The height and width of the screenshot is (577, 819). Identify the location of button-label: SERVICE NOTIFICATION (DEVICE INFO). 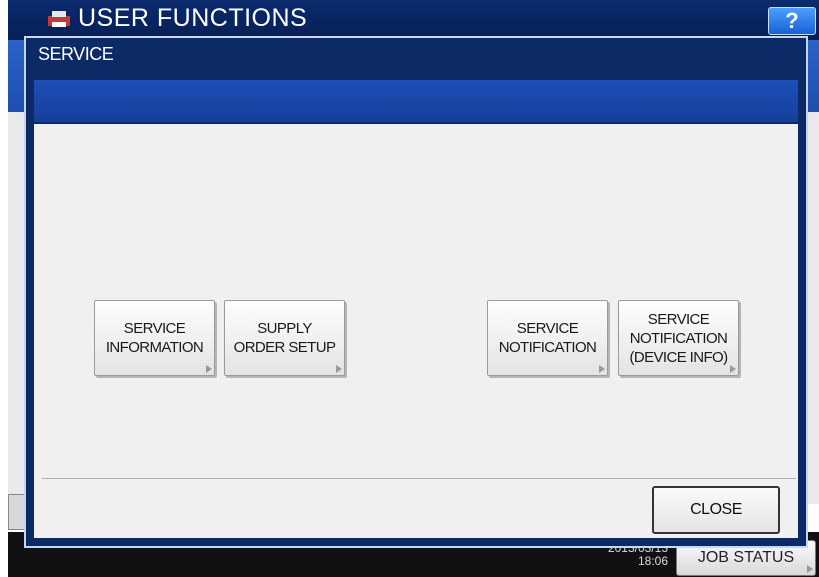
(678, 338).